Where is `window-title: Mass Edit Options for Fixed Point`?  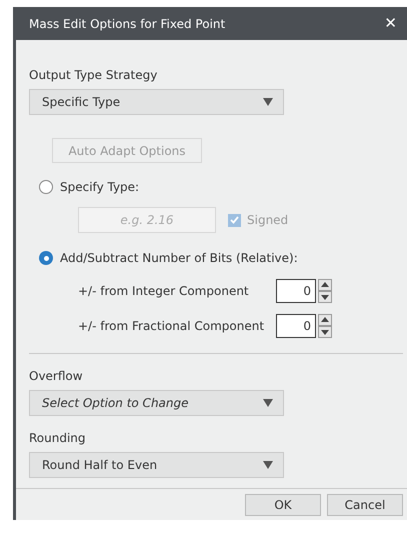
window-title: Mass Edit Options for Fixed Point is located at coordinates (127, 24).